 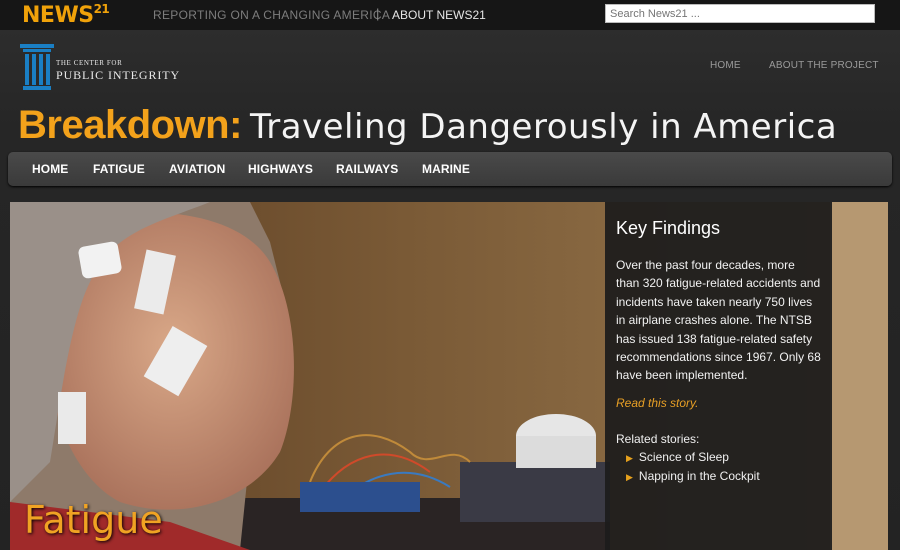 I want to click on org-small-text: THE CENTER FOR, so click(x=89, y=63).